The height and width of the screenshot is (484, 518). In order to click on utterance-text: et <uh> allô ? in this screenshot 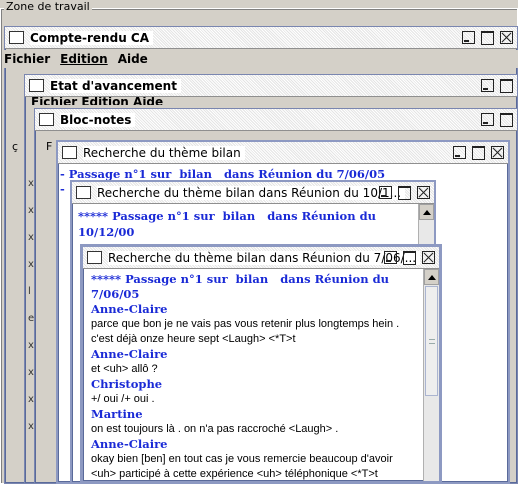, I will do `click(124, 369)`.